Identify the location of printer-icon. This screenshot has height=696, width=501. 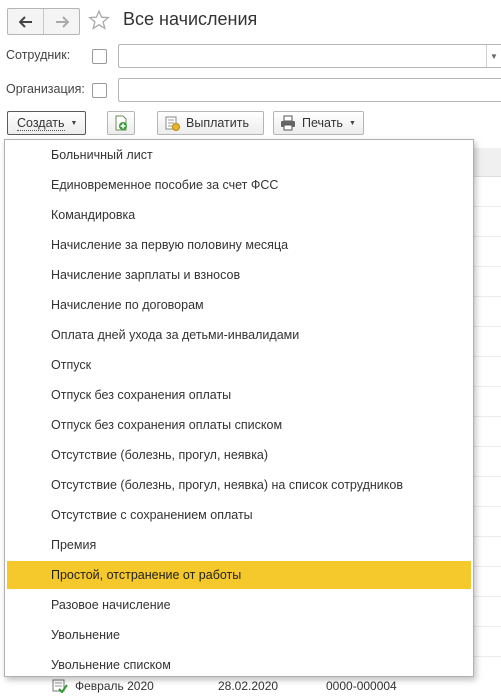
(288, 123).